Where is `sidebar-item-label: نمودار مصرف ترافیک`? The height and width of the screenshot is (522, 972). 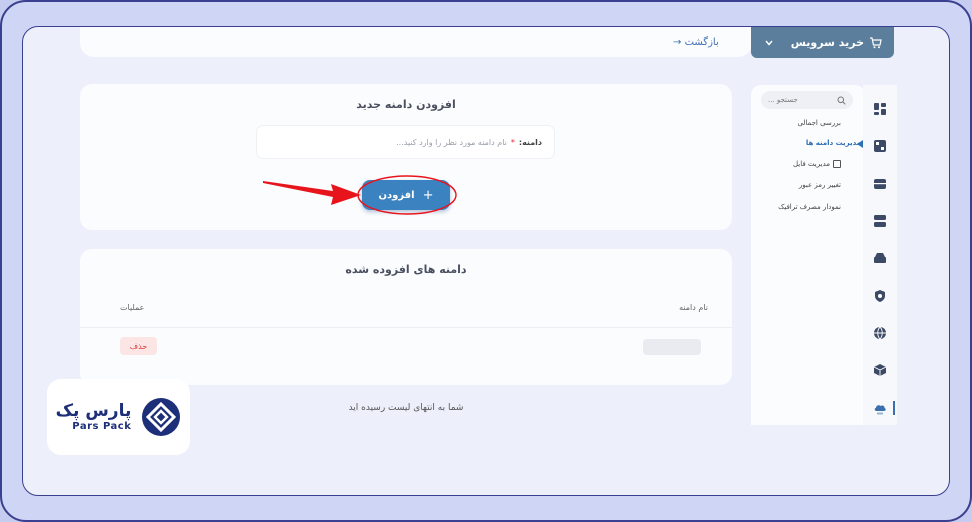
sidebar-item-label: نمودار مصرف ترافیک is located at coordinates (809, 207).